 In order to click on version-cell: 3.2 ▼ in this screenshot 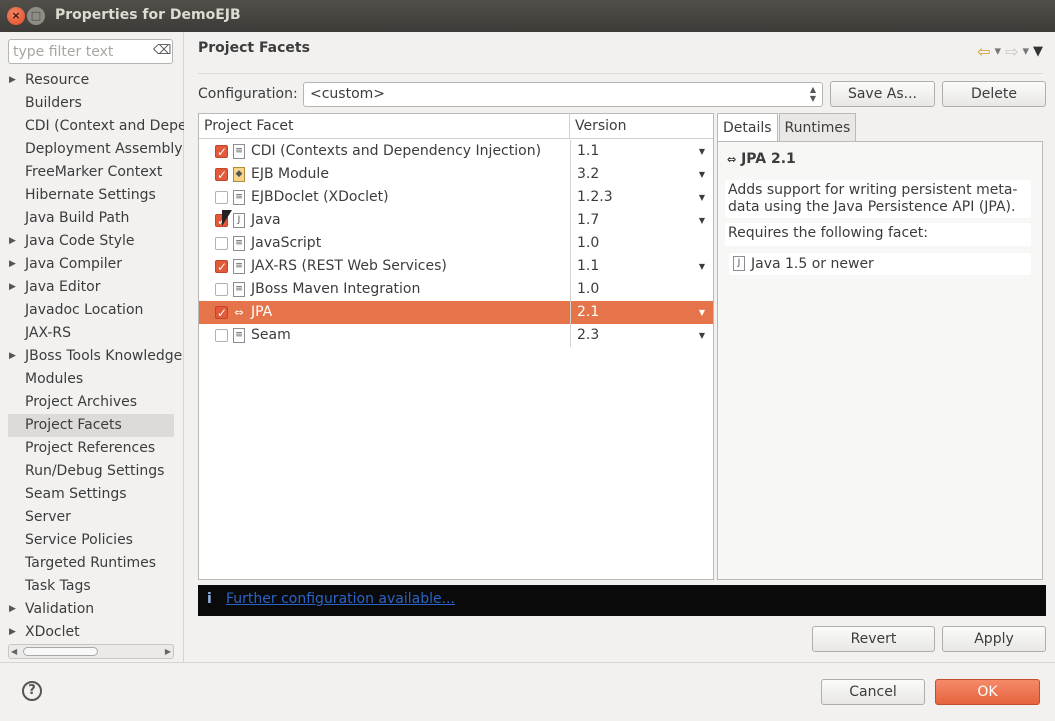, I will do `click(641, 174)`.